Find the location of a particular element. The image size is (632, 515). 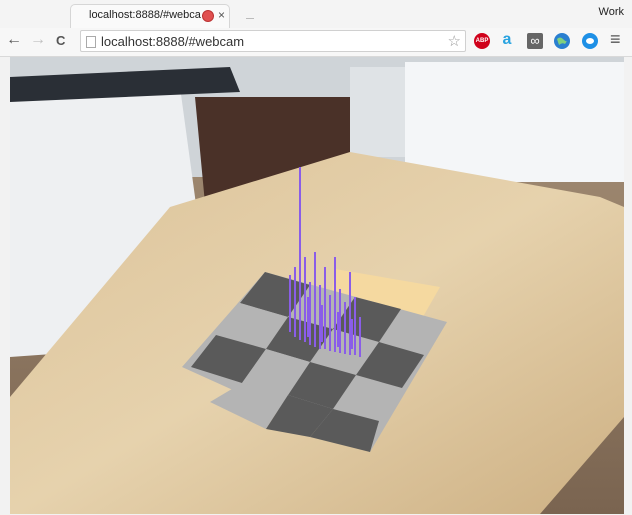

window-blinds is located at coordinates (514, 122).